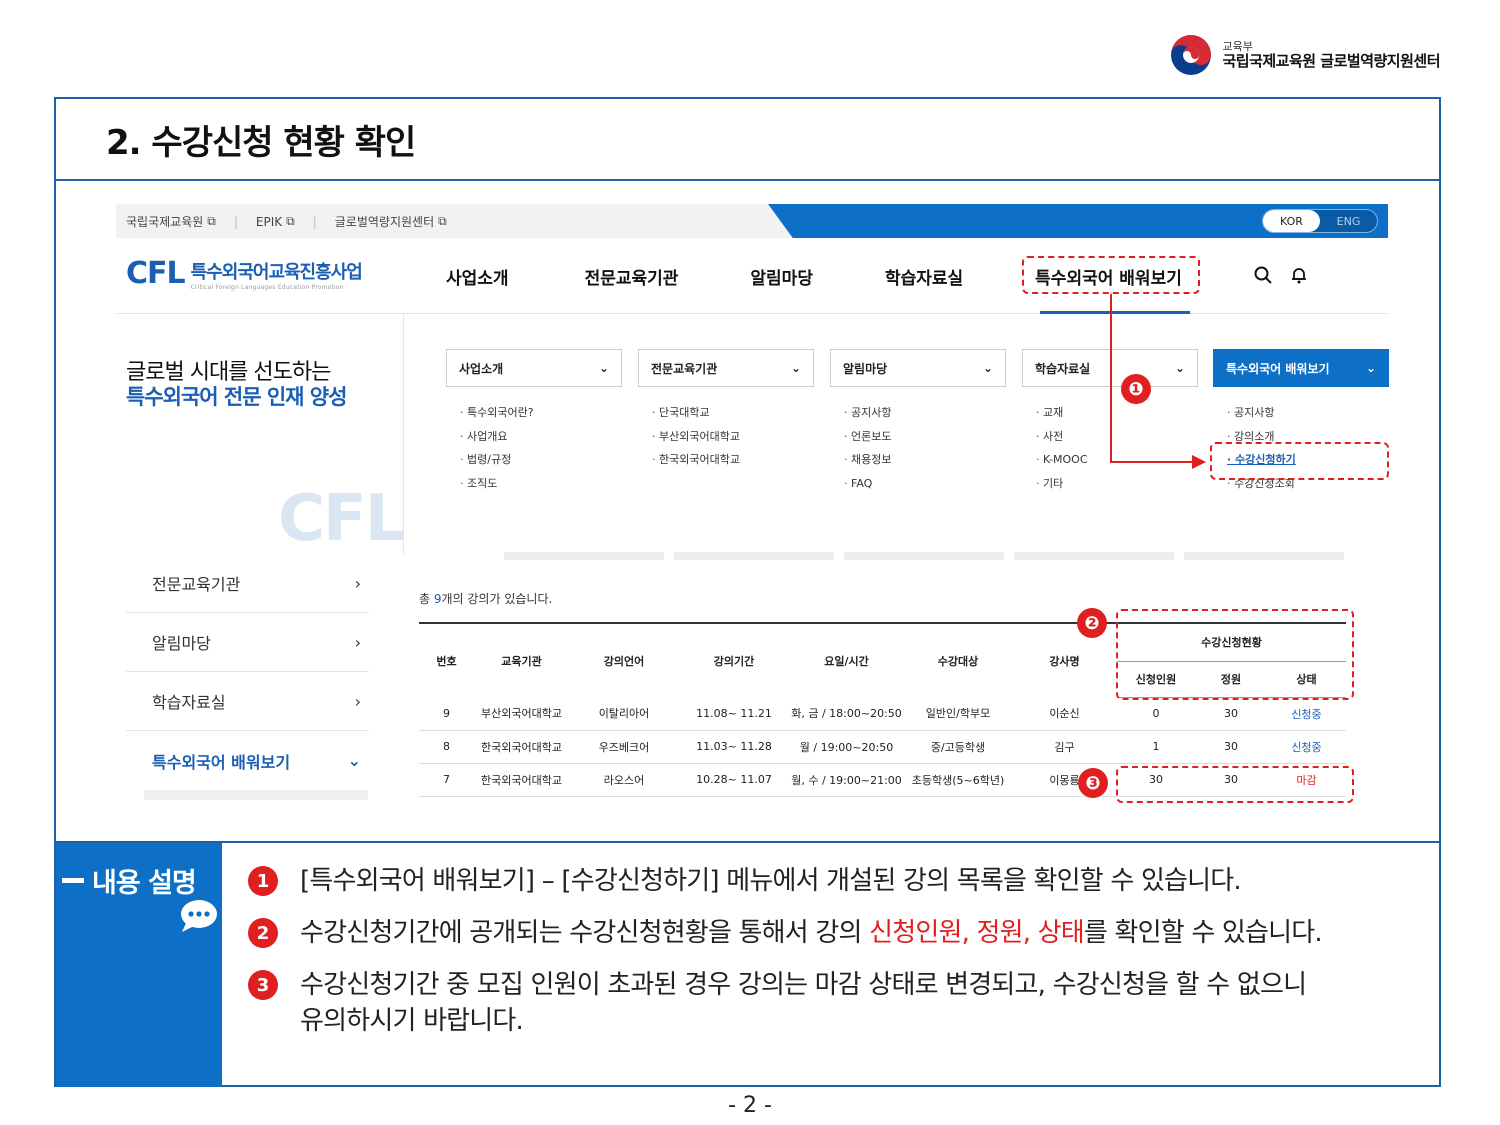 The image size is (1500, 1125). Describe the element at coordinates (733, 413) in the screenshot. I see `mega-item: 단국대학교` at that location.